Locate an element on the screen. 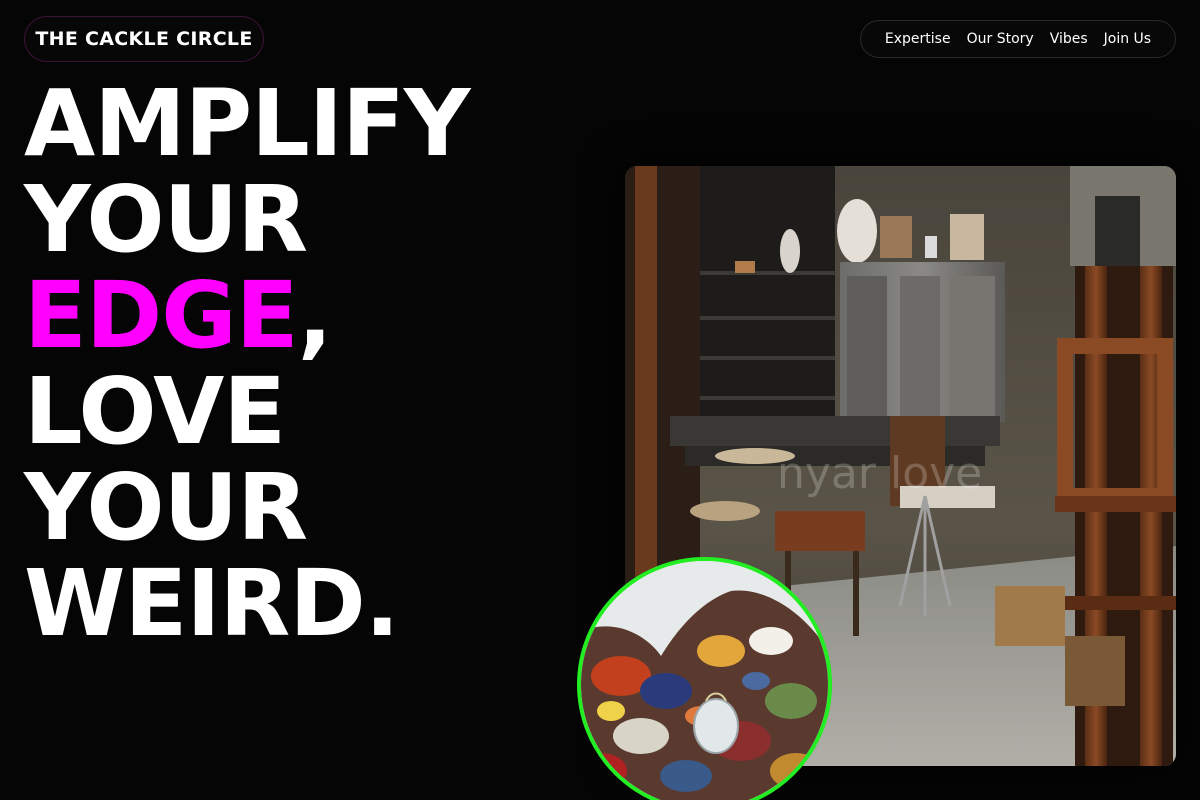 Image resolution: width=1200 pixels, height=800 pixels. paint-palette-photo is located at coordinates (704, 678).